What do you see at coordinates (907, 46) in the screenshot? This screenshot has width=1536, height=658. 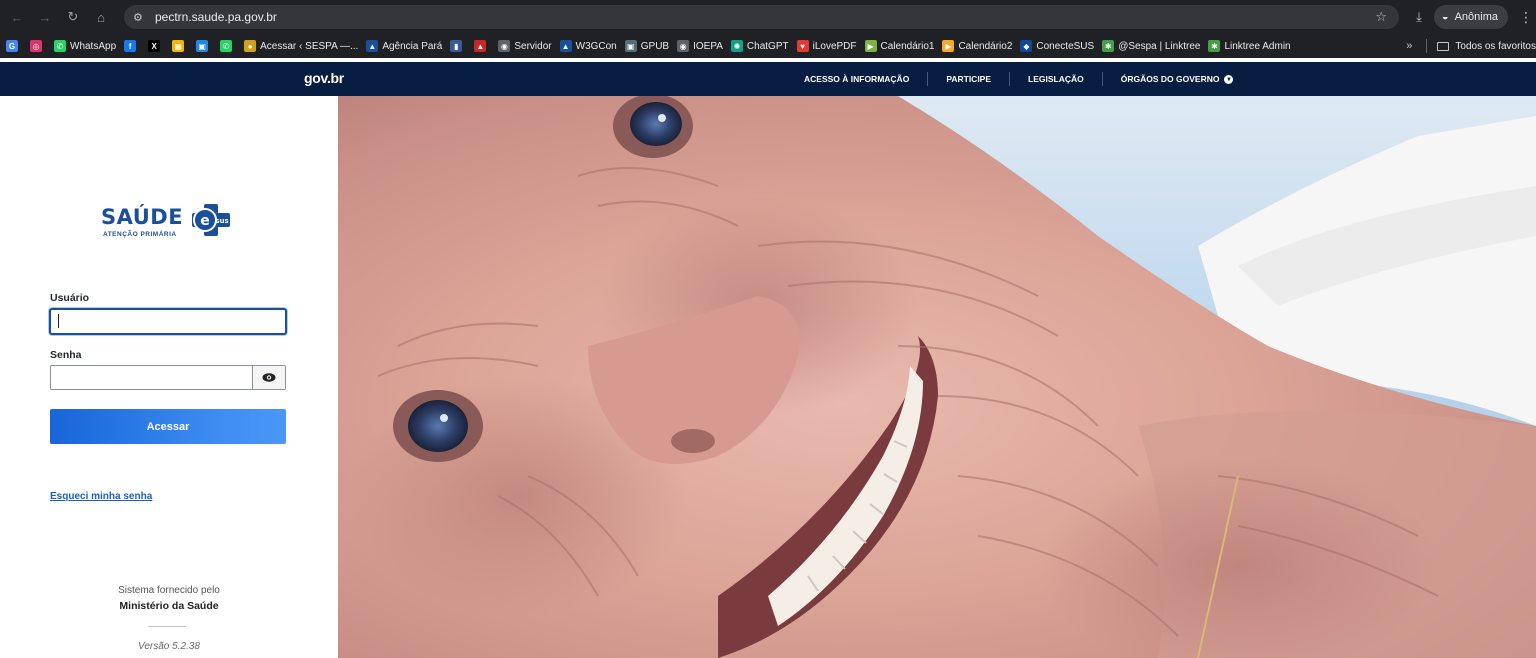 I see `bookmark-label: Calendário1` at bounding box center [907, 46].